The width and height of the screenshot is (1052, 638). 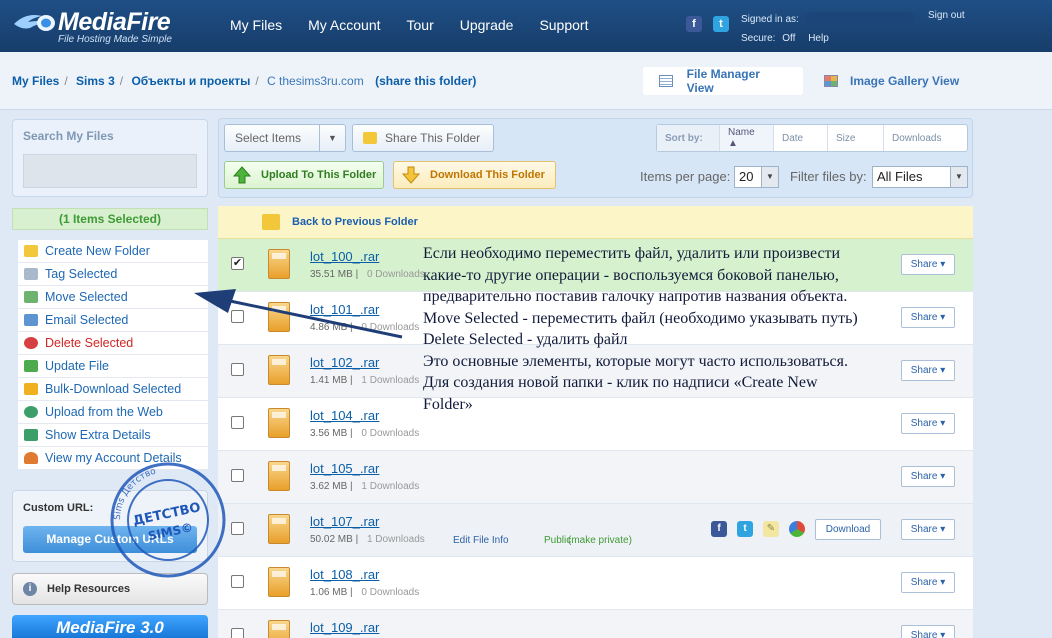 What do you see at coordinates (487, 25) in the screenshot?
I see `nav-upgrade: Upgrade` at bounding box center [487, 25].